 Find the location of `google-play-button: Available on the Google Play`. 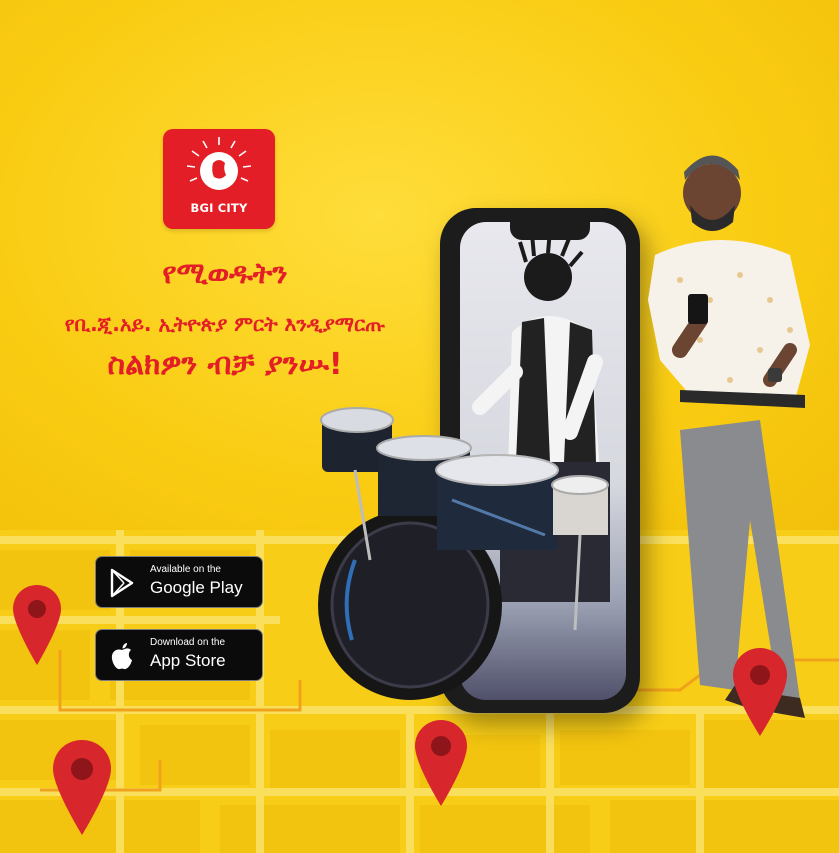

google-play-button: Available on the Google Play is located at coordinates (179, 582).